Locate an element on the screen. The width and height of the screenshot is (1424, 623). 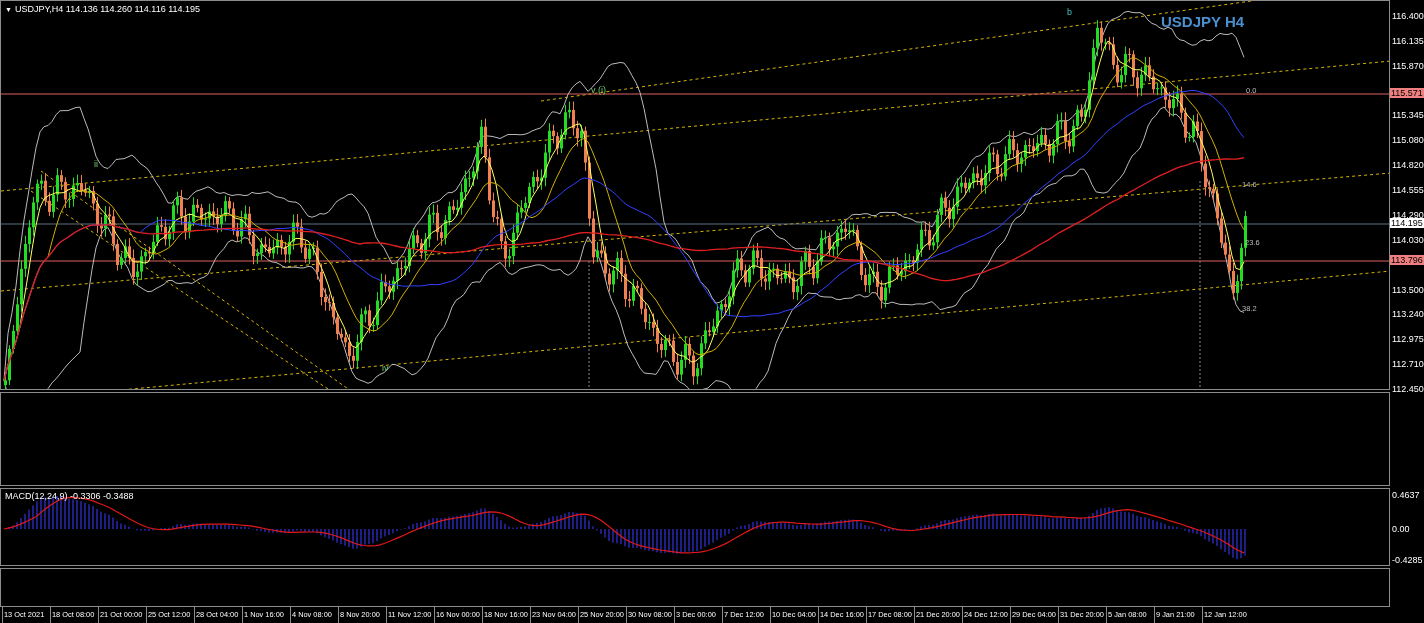
price-tick-label: 112.710 is located at coordinates (1408, 364).